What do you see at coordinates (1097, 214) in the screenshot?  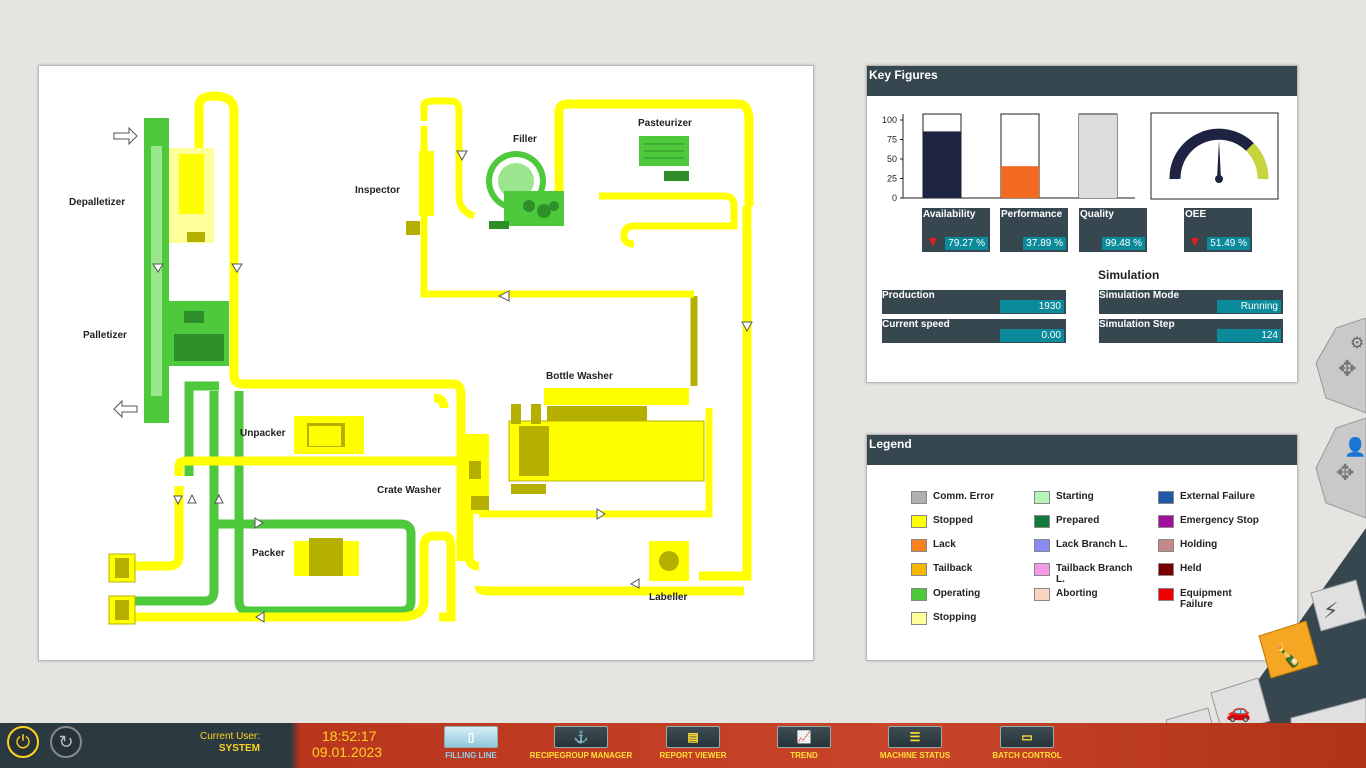 I see `kpi-label: Quality` at bounding box center [1097, 214].